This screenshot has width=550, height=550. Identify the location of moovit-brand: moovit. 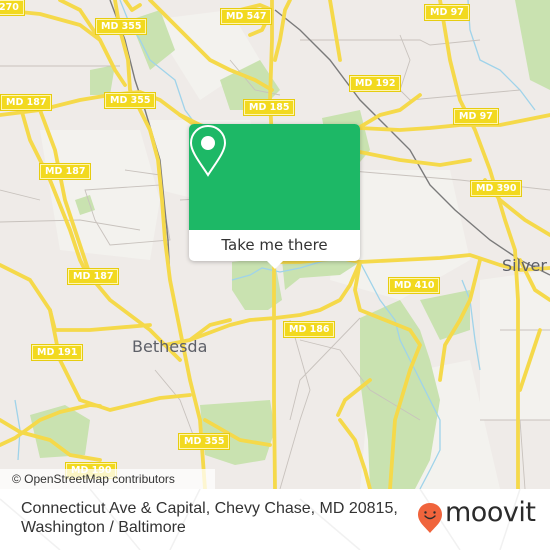
(490, 513).